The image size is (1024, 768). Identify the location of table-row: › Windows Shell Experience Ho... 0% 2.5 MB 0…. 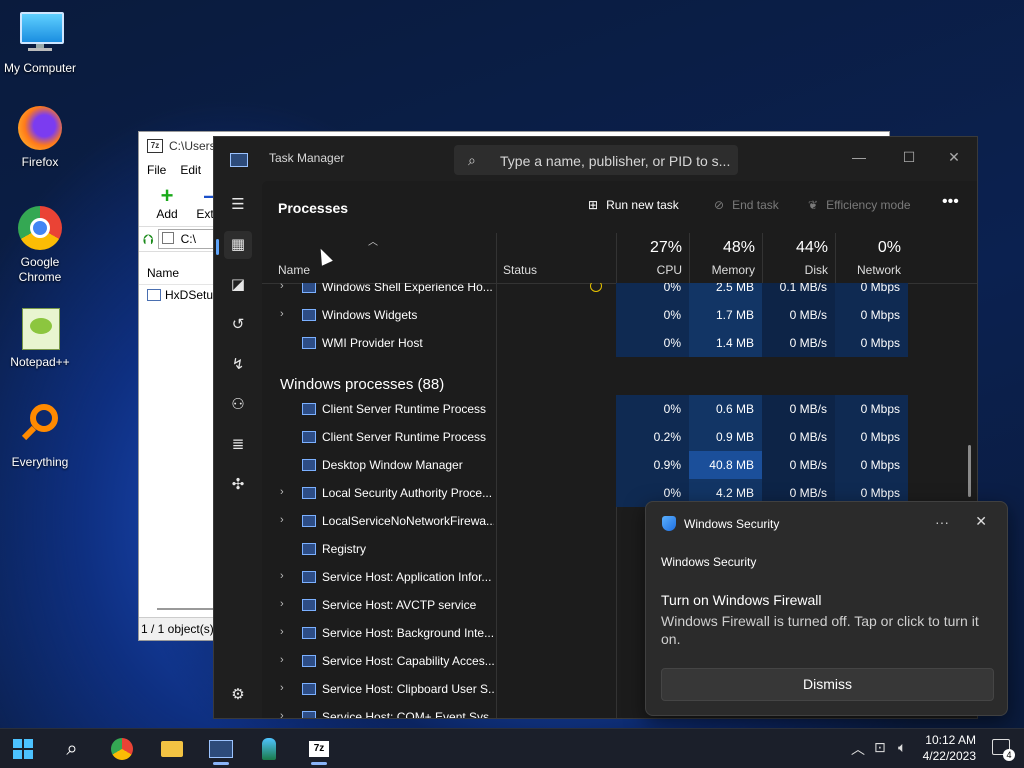
(619, 292).